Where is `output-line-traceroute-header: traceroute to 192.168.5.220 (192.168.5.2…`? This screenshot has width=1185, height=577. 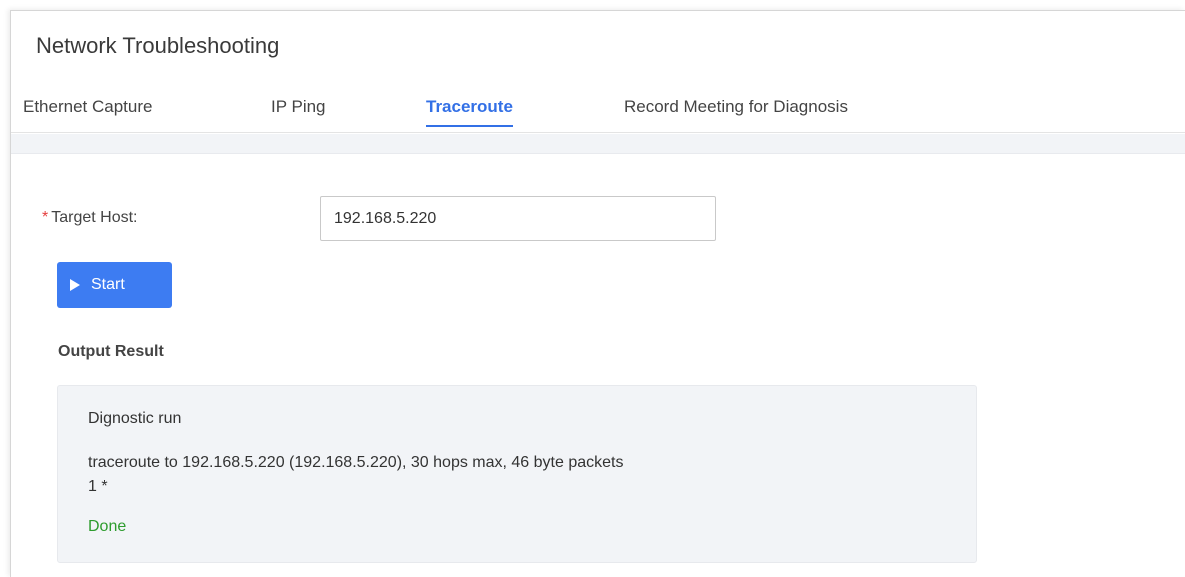 output-line-traceroute-header: traceroute to 192.168.5.220 (192.168.5.2… is located at coordinates (356, 462).